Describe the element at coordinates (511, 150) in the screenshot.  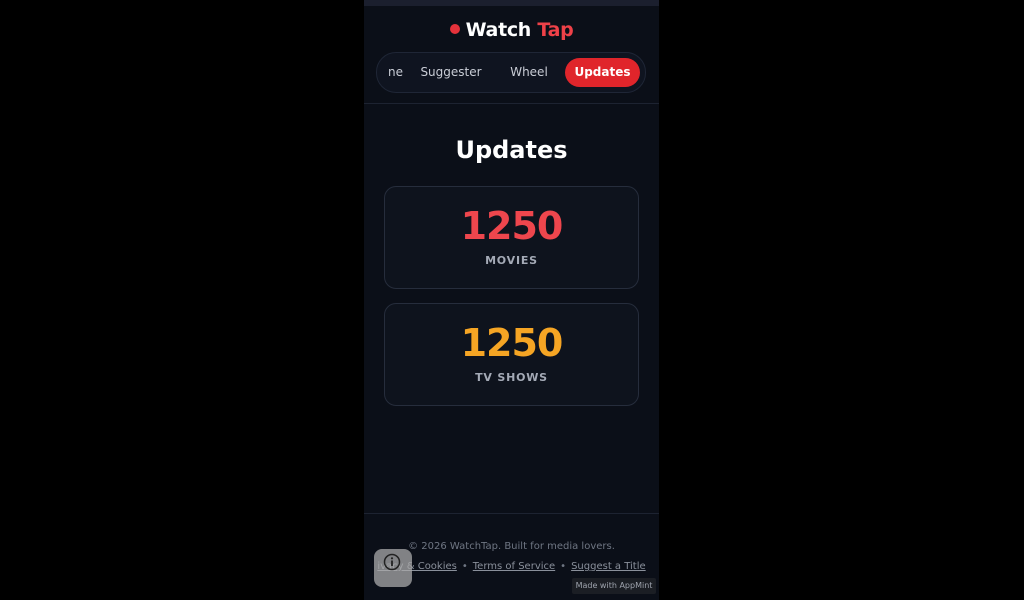
I see `page-title: Updates` at that location.